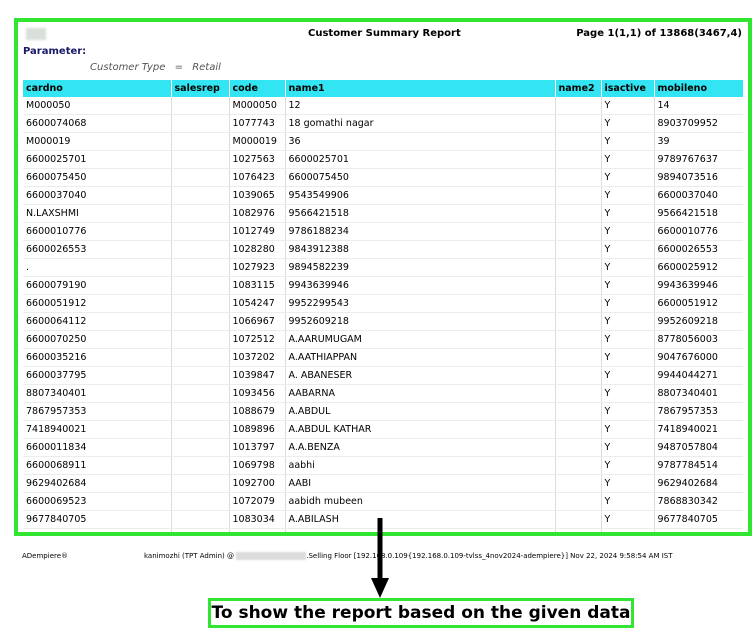 Image resolution: width=756 pixels, height=630 pixels. I want to click on cell-name1: 18 gomathi nagar, so click(420, 123).